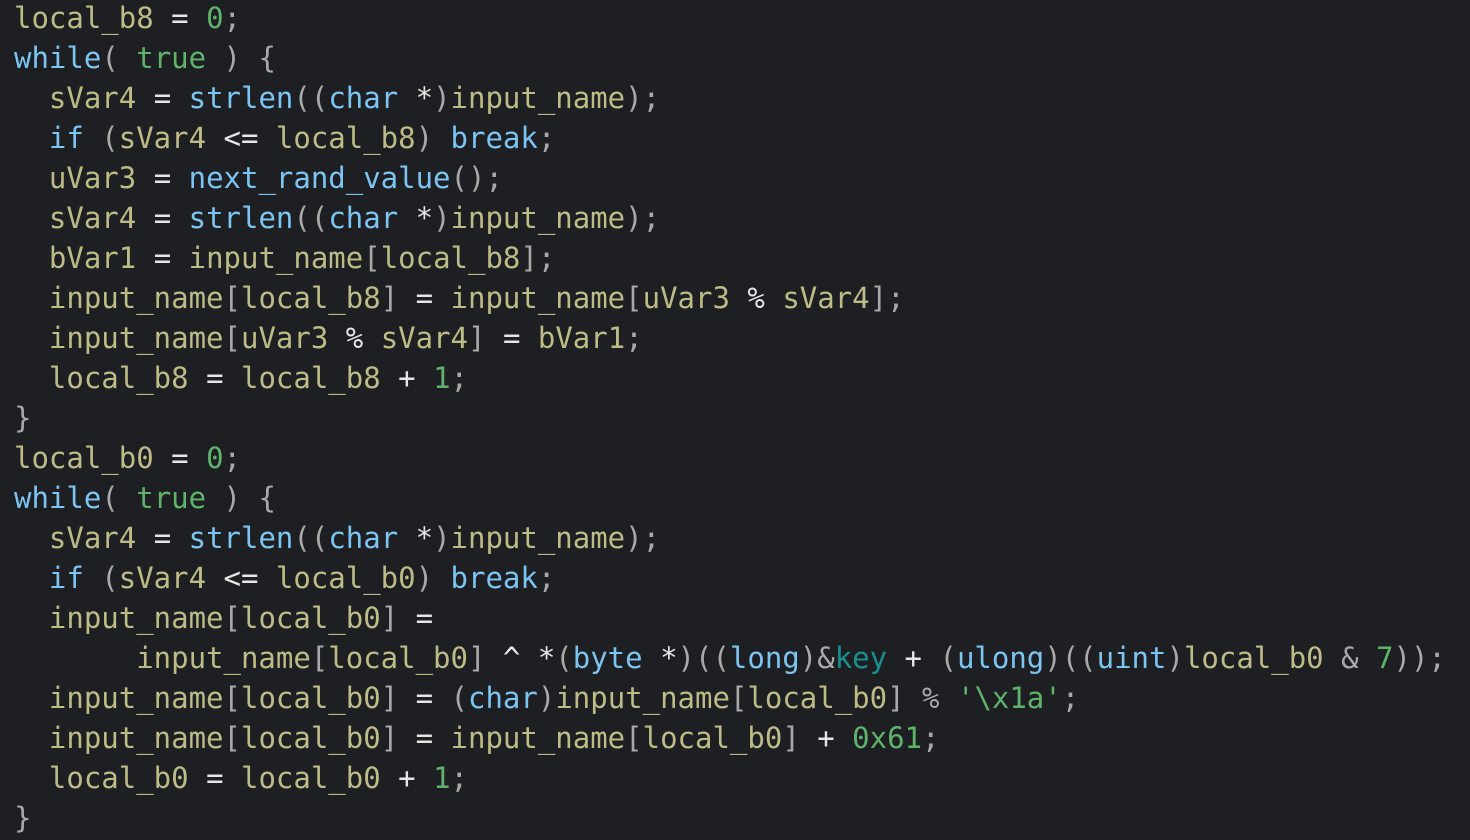 The width and height of the screenshot is (1470, 840). What do you see at coordinates (66, 138) in the screenshot?
I see `keyword-token: if` at bounding box center [66, 138].